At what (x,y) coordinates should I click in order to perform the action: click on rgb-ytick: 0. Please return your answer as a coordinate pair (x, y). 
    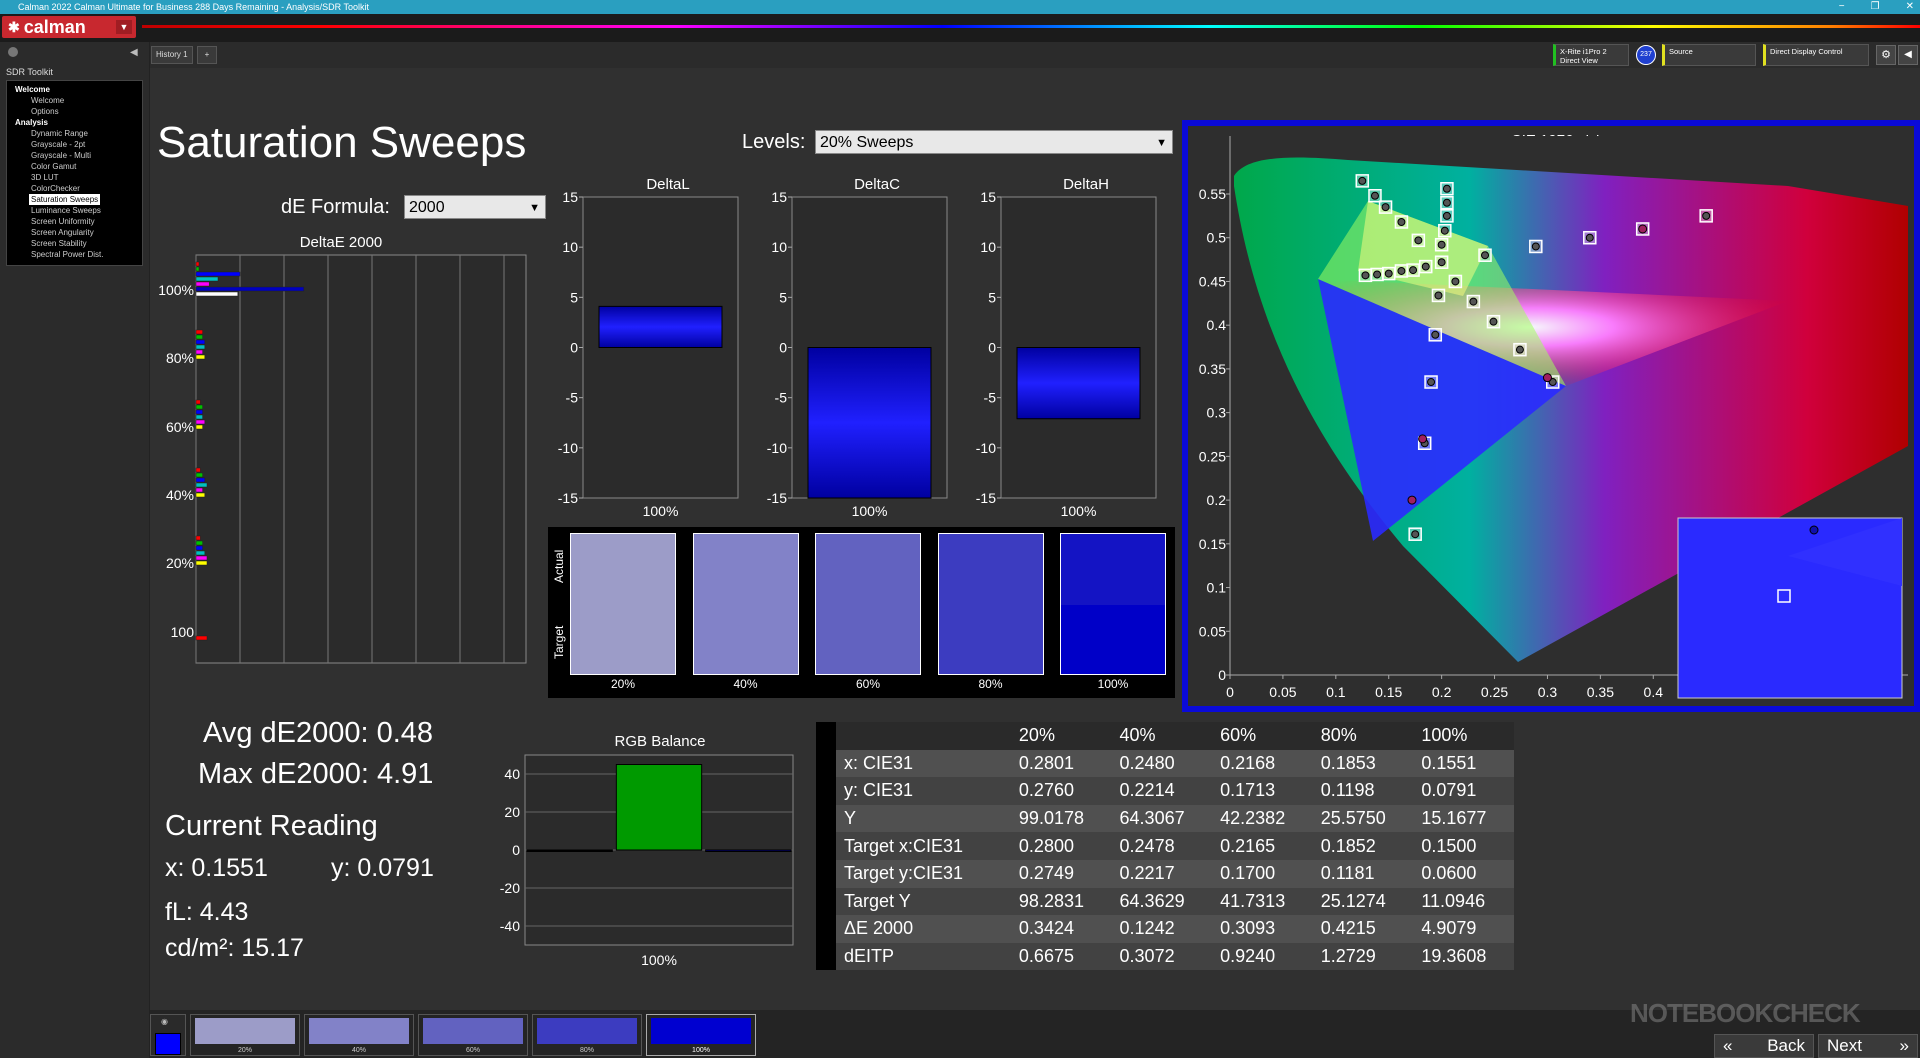
    Looking at the image, I should click on (516, 850).